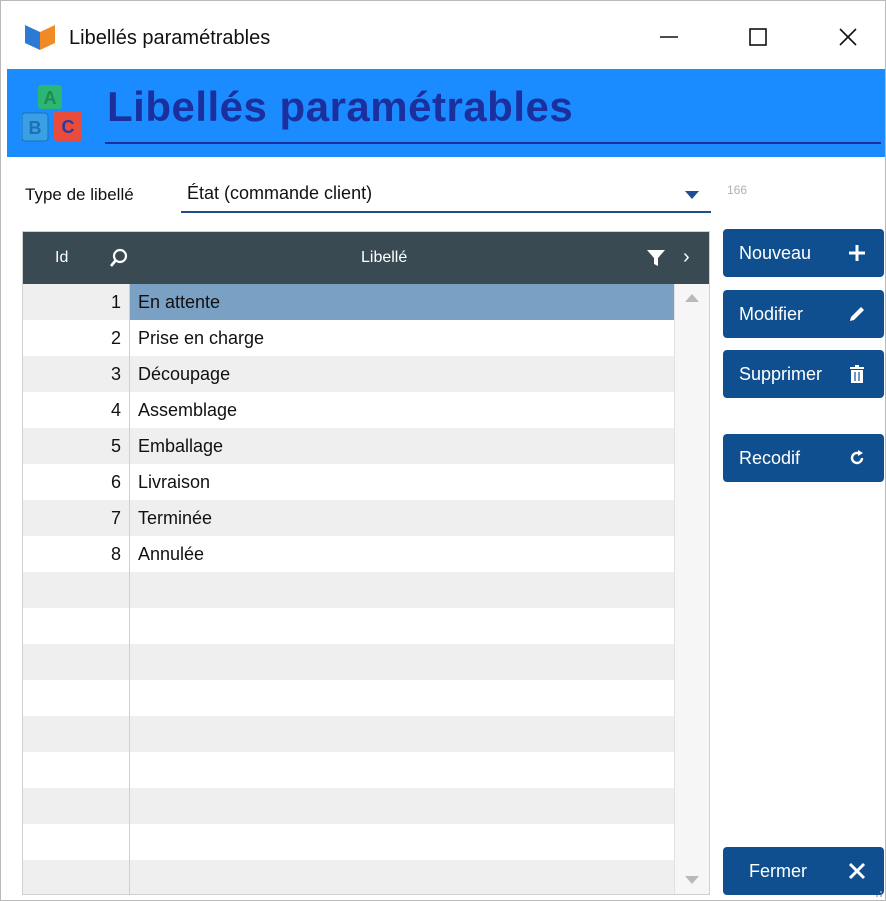 The image size is (886, 901). I want to click on table-row: 5 Emballage, so click(348, 446).